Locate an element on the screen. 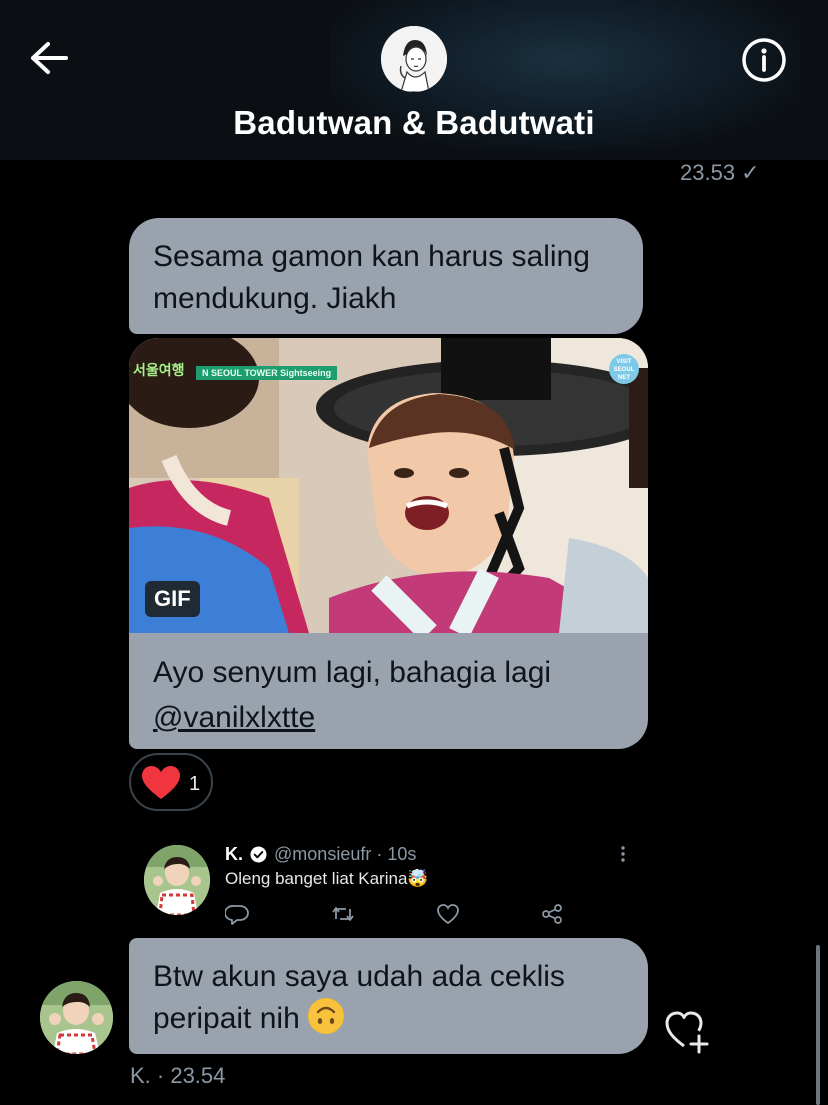  tweet-avatar is located at coordinates (177, 880).